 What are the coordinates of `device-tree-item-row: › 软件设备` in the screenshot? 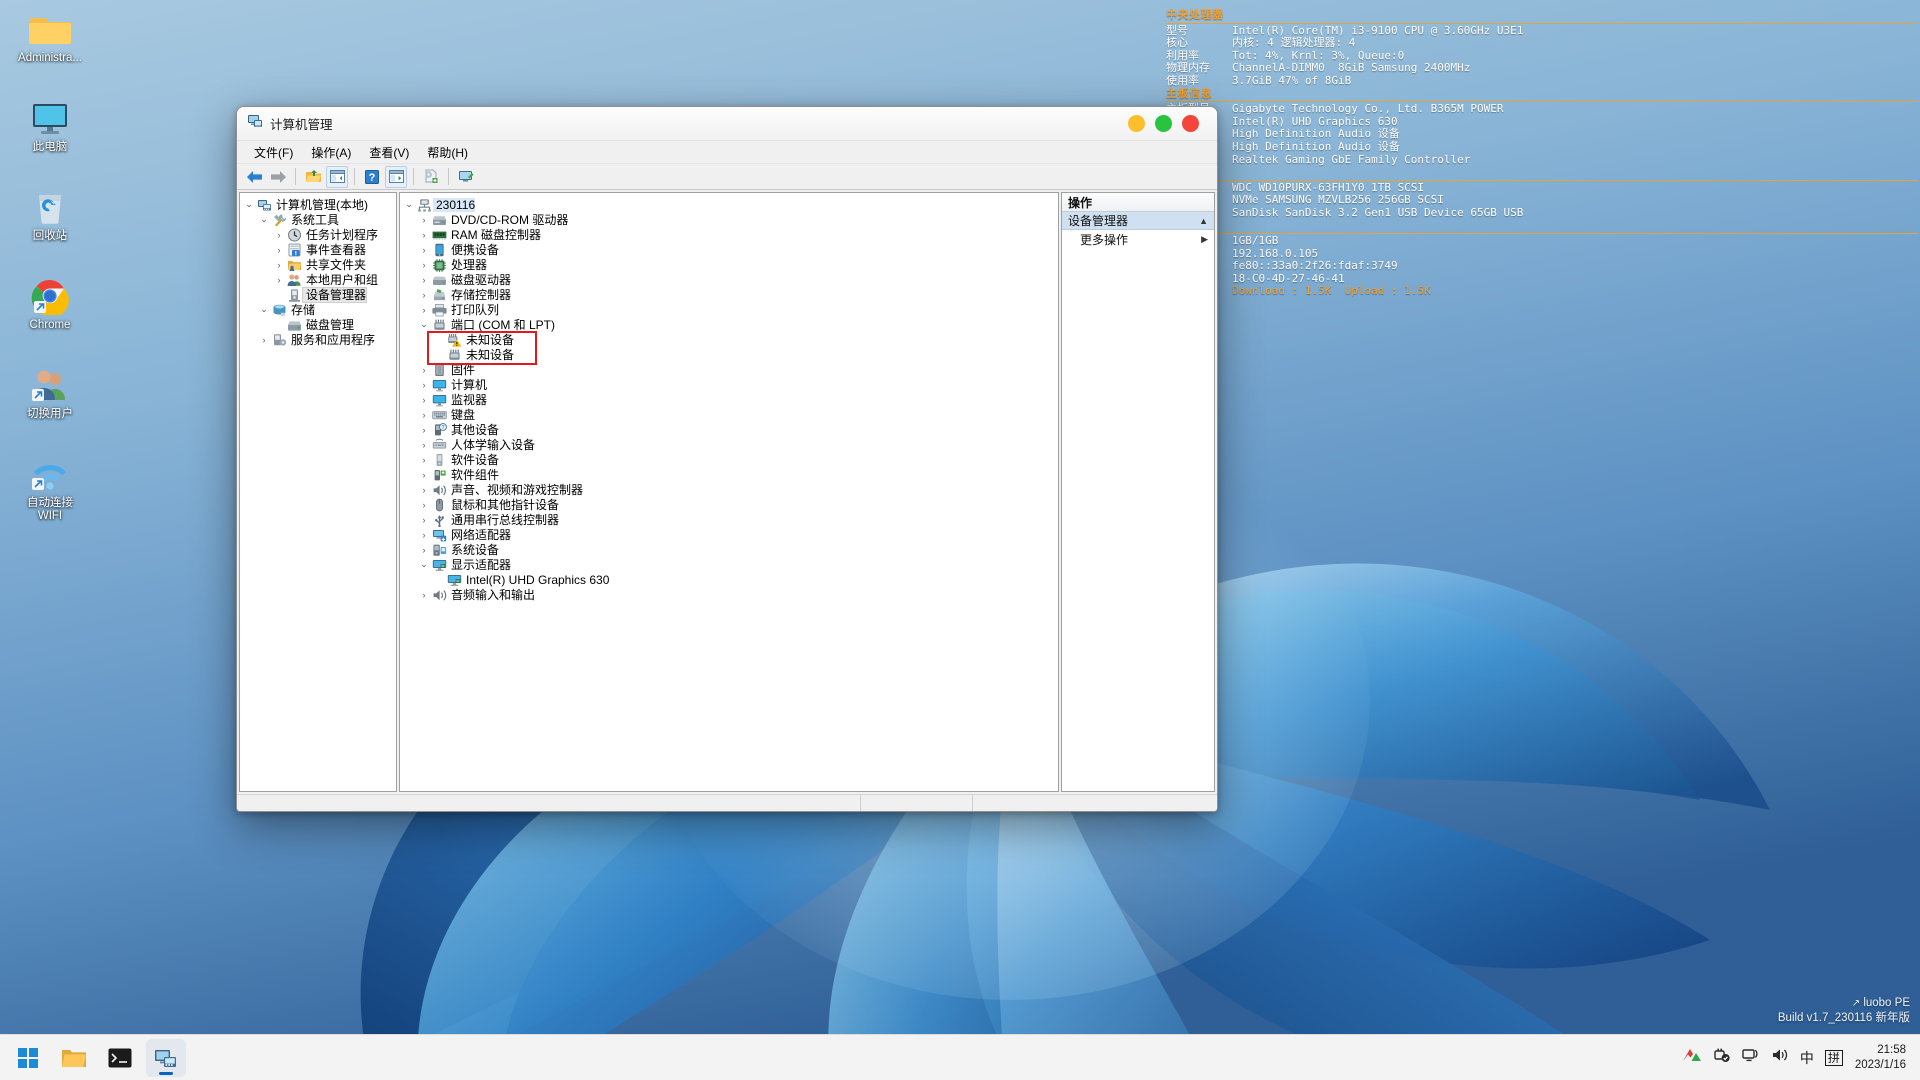 It's located at (729, 459).